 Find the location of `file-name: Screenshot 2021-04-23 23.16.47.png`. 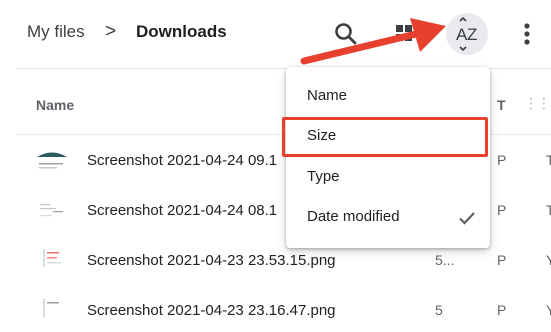

file-name: Screenshot 2021-04-23 23.16.47.png is located at coordinates (211, 310).